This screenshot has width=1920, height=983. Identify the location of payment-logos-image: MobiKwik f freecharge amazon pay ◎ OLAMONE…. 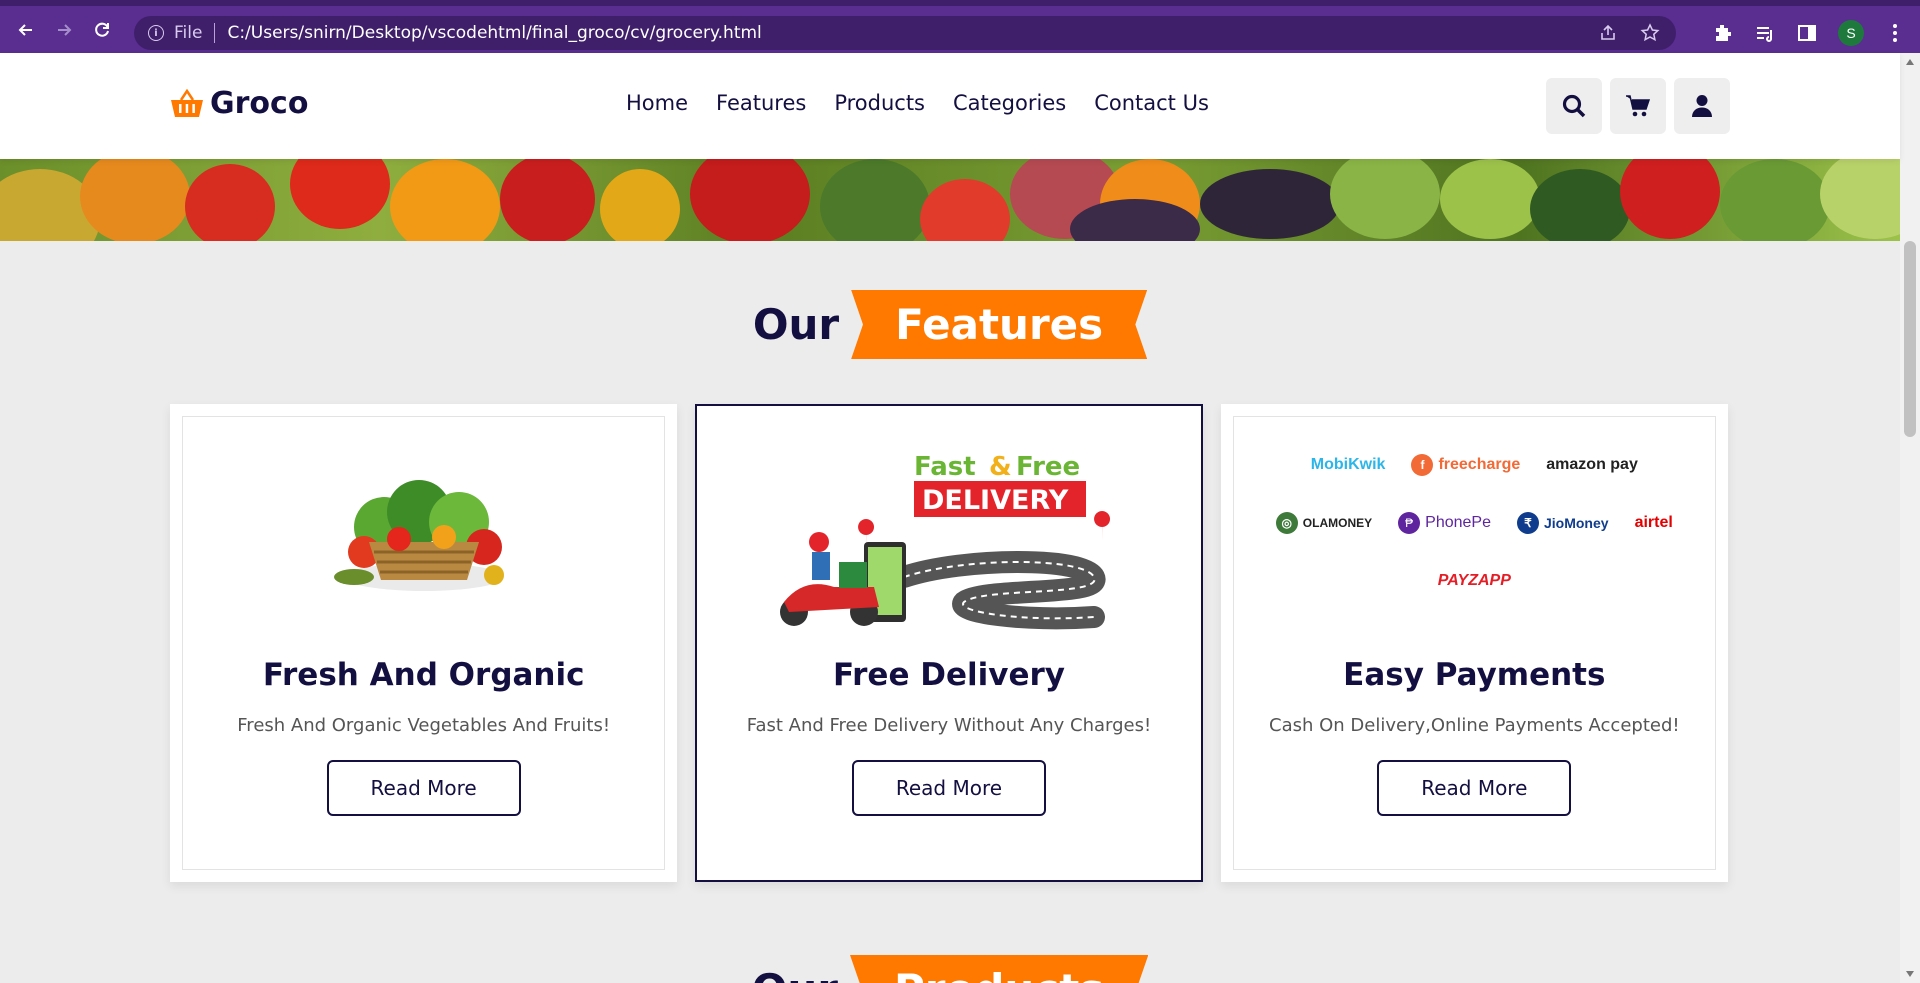
(1474, 537).